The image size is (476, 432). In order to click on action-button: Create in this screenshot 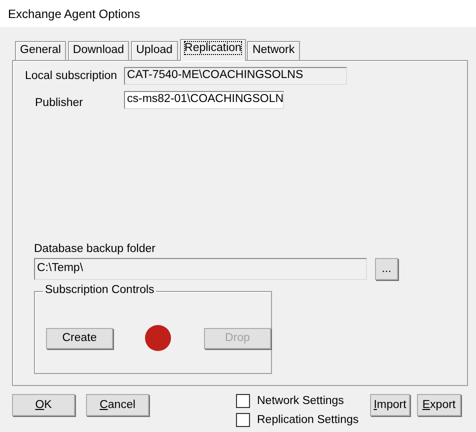, I will do `click(79, 338)`.